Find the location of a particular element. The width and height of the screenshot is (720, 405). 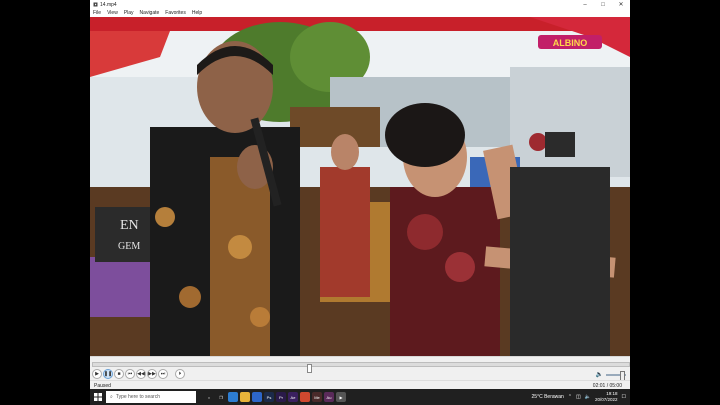

next-icon: ⏭ is located at coordinates (163, 374).